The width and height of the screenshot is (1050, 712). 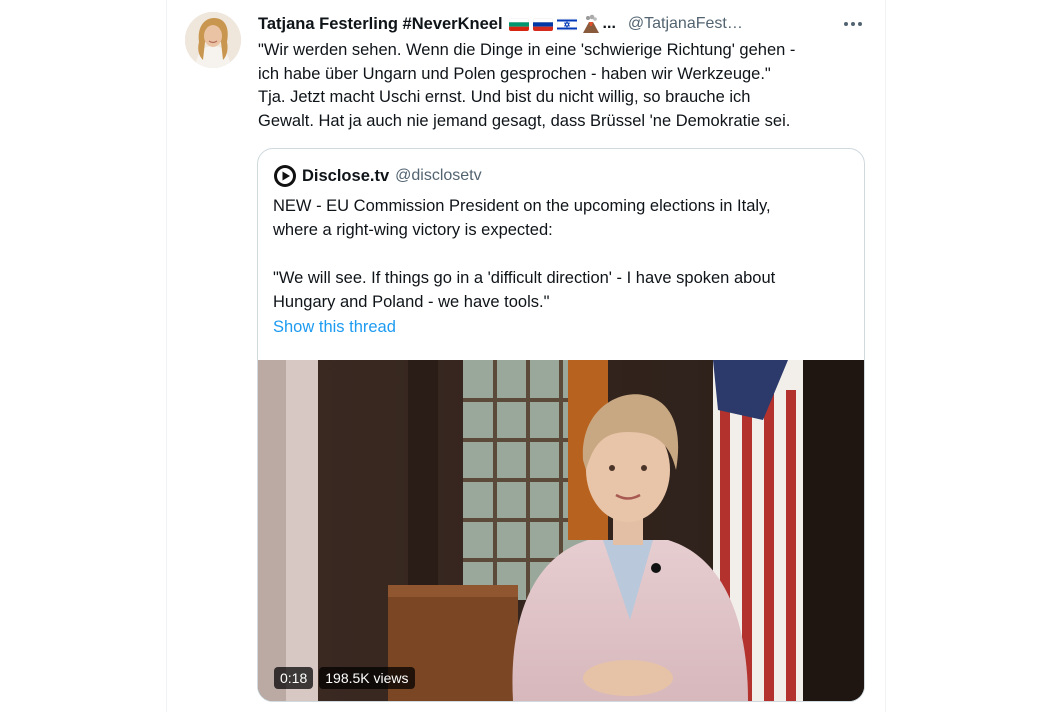 I want to click on bulgaria-flag-icon, so click(x=518, y=24).